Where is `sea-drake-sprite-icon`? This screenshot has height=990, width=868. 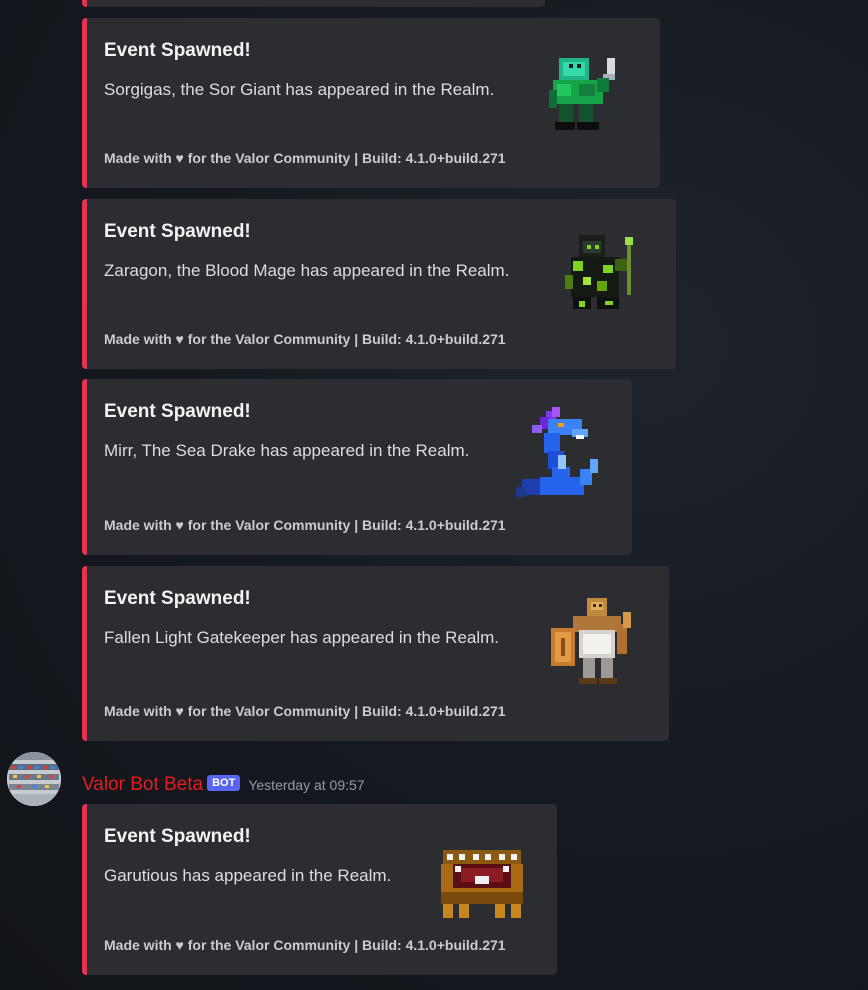
sea-drake-sprite-icon is located at coordinates (558, 455).